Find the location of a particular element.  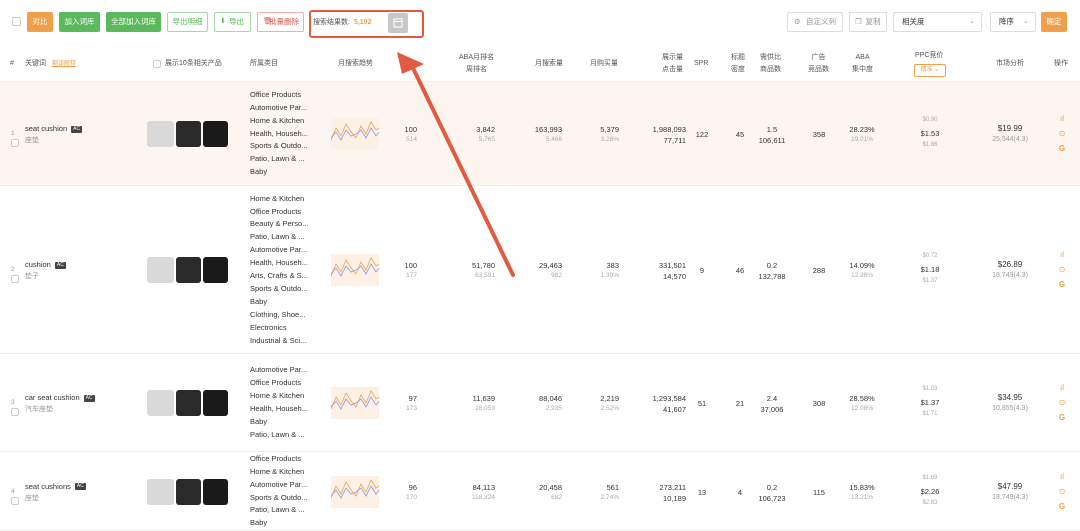

monthly-buy-pct: 2.74% is located at coordinates (609, 497).